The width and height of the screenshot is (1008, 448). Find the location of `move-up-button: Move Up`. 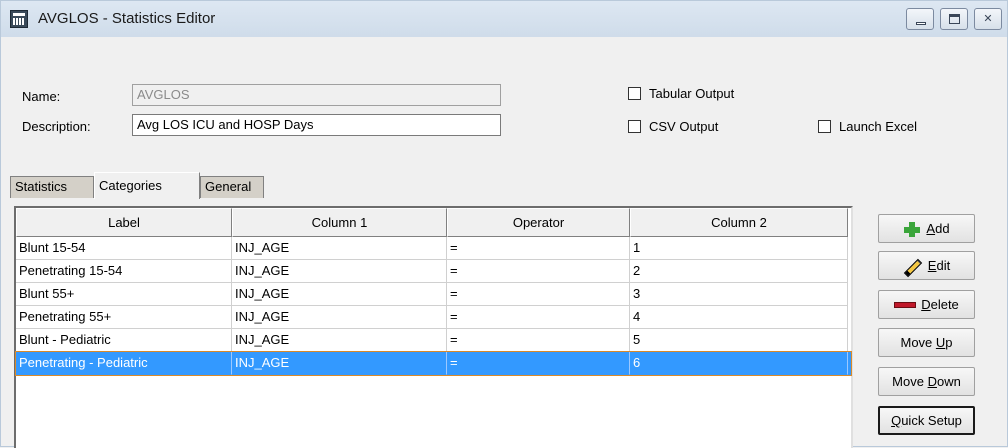

move-up-button: Move Up is located at coordinates (926, 342).